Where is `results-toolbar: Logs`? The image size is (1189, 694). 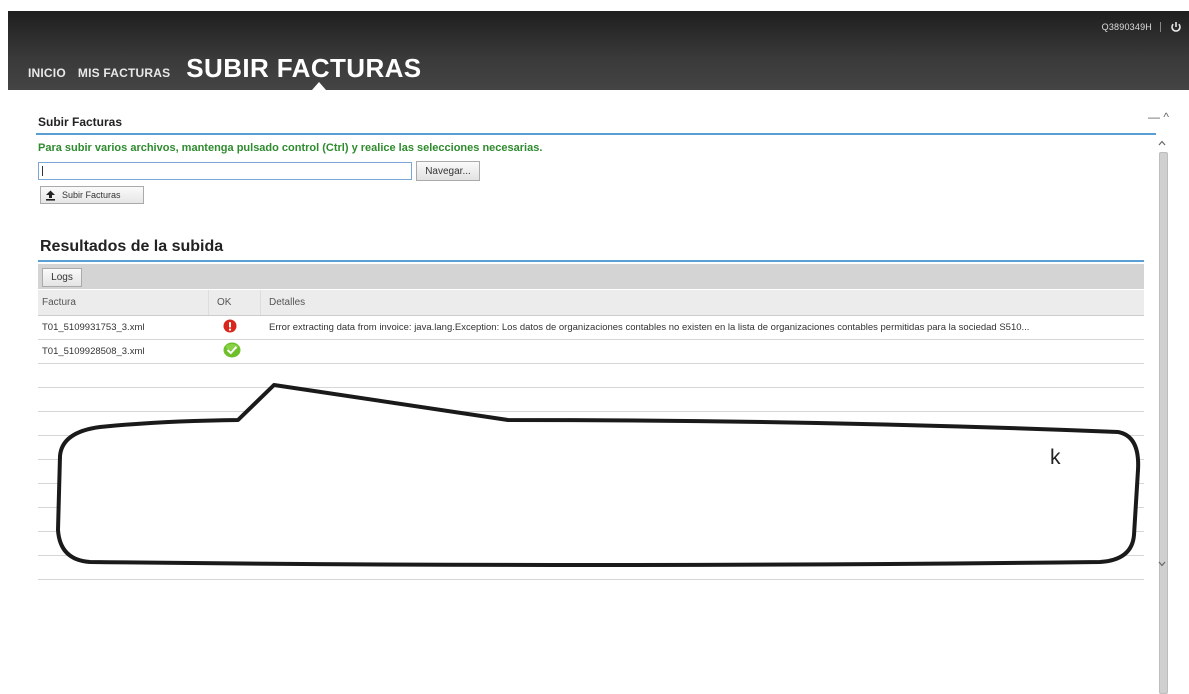
results-toolbar: Logs is located at coordinates (591, 276).